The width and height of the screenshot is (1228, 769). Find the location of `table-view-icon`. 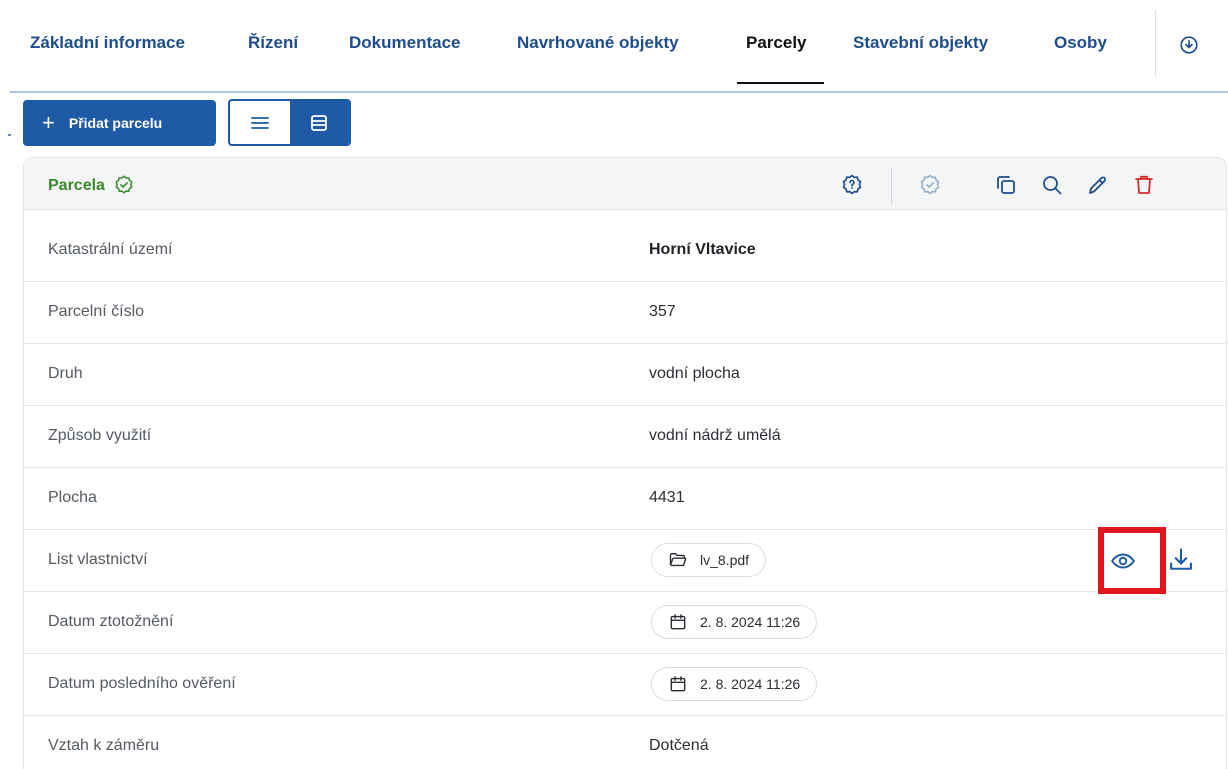

table-view-icon is located at coordinates (319, 122).